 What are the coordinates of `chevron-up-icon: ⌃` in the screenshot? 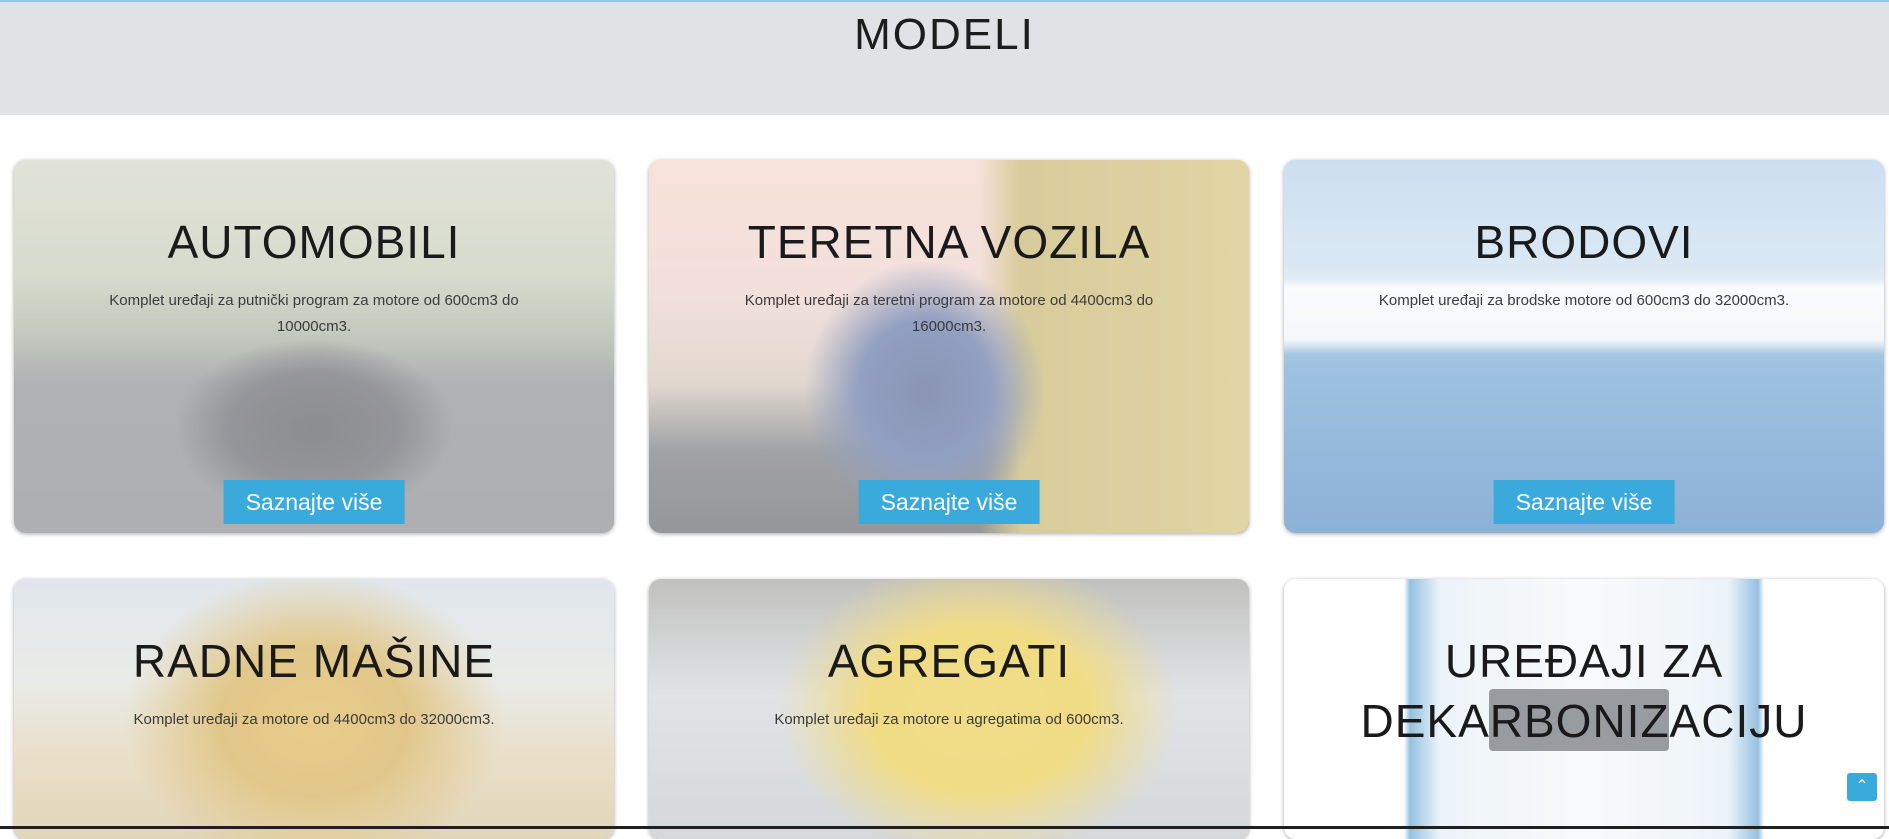 It's located at (1861, 786).